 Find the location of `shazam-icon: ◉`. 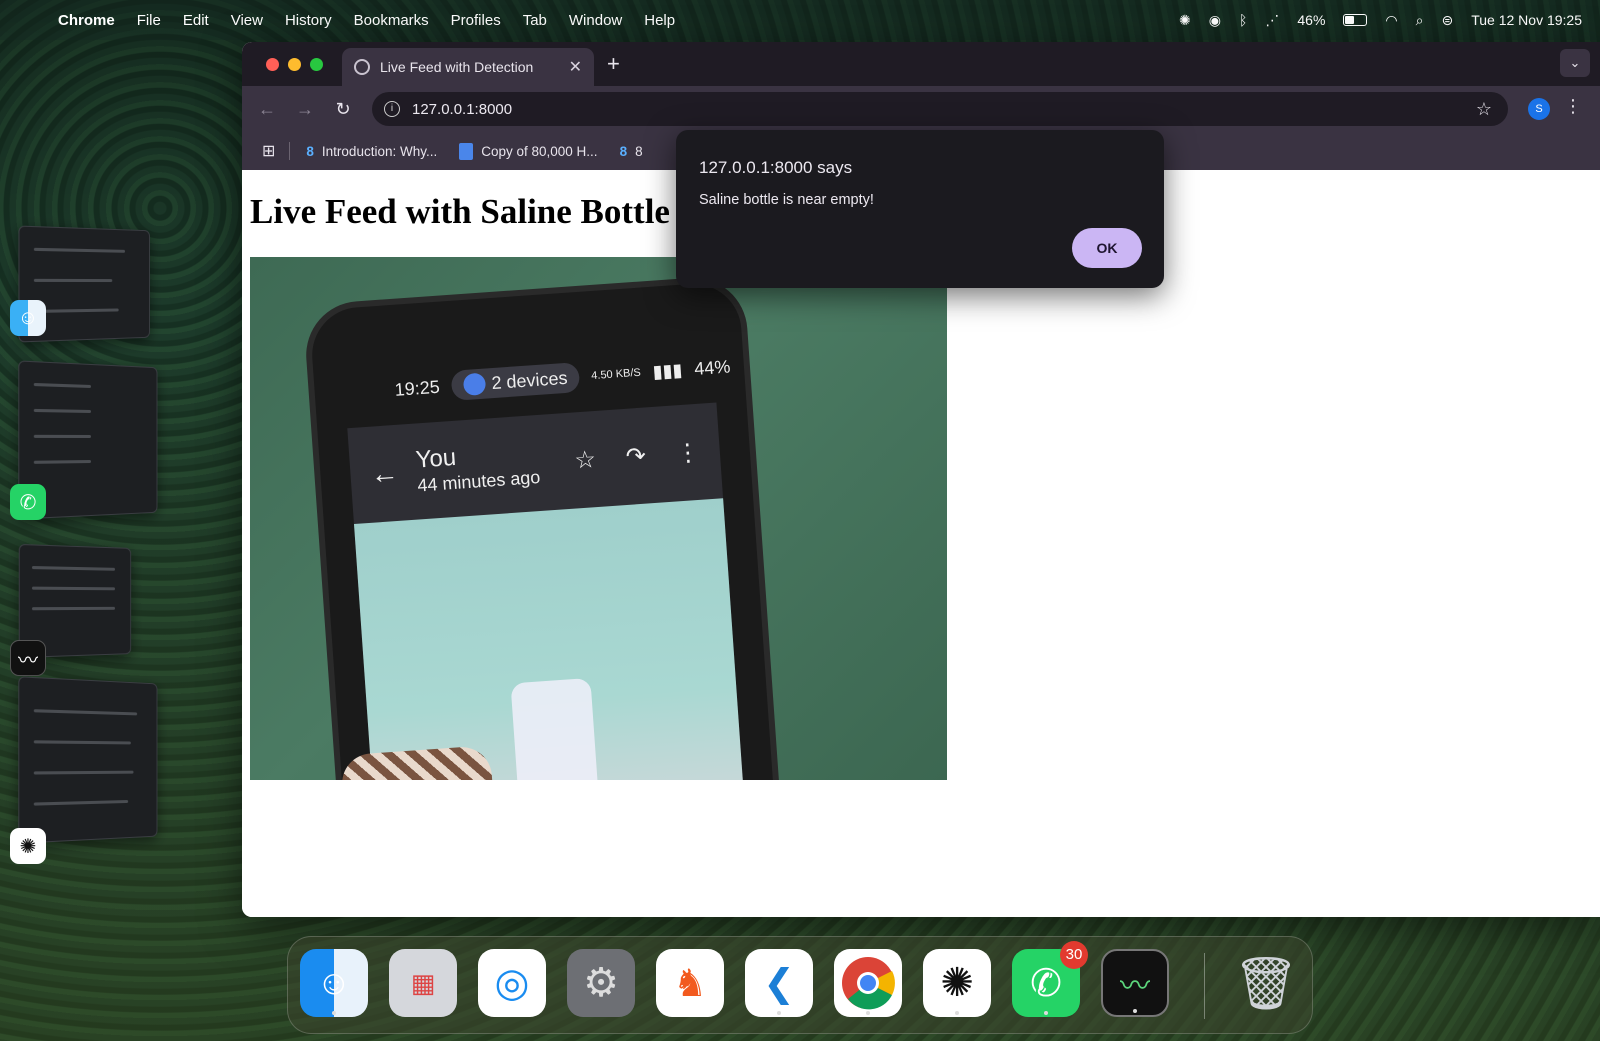

shazam-icon: ◉ is located at coordinates (1215, 20).